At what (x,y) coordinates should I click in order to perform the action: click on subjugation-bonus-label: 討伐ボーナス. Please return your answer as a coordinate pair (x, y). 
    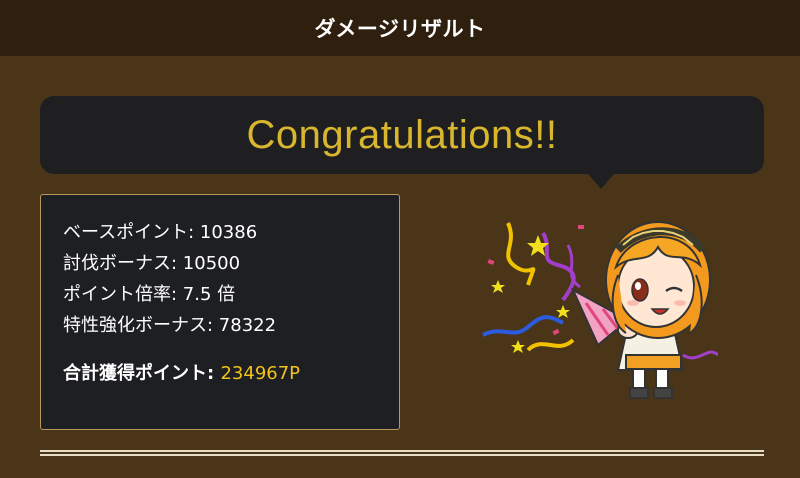
    Looking at the image, I should click on (117, 263).